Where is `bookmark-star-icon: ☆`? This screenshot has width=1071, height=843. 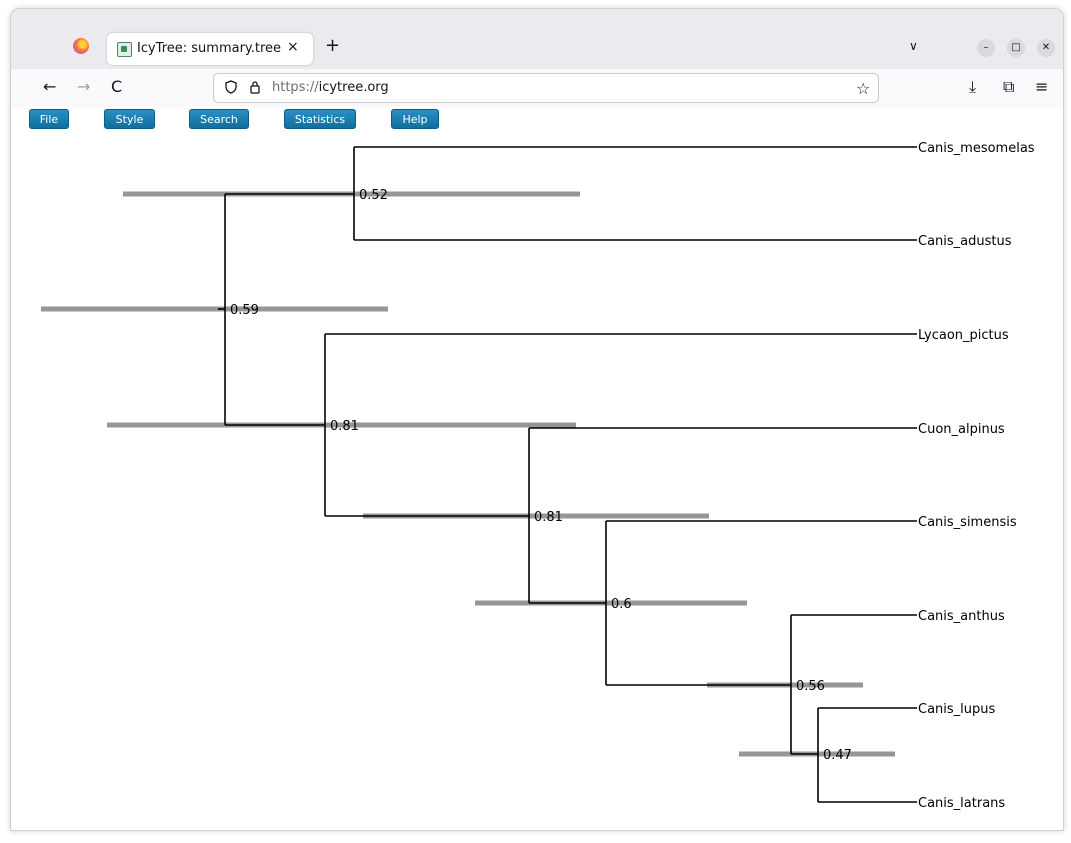
bookmark-star-icon: ☆ is located at coordinates (863, 88).